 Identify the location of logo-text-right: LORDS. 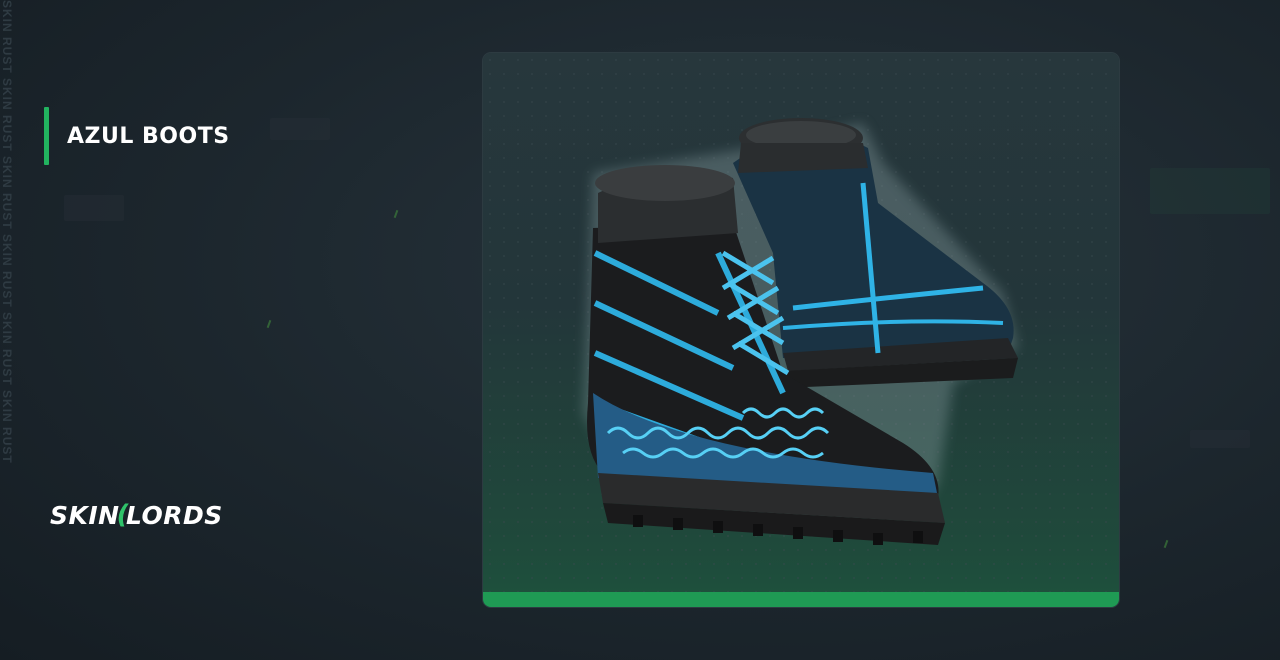
(174, 515).